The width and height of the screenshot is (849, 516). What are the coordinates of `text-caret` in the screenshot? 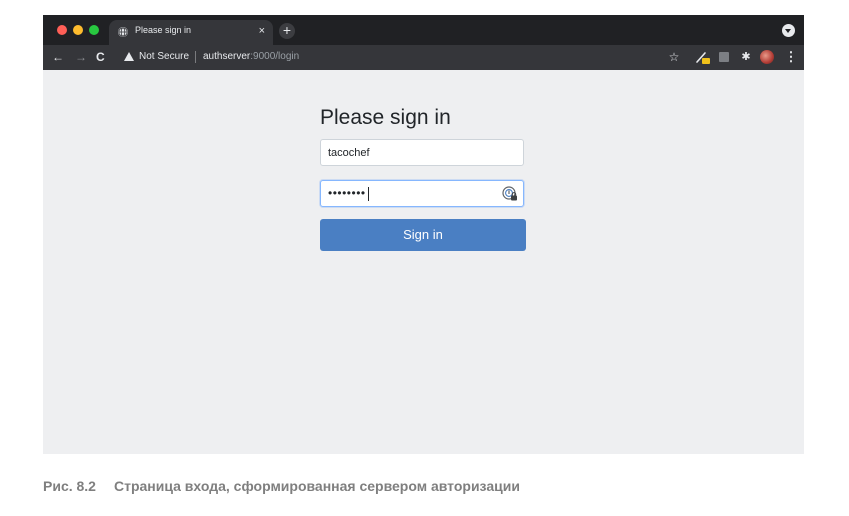 It's located at (368, 194).